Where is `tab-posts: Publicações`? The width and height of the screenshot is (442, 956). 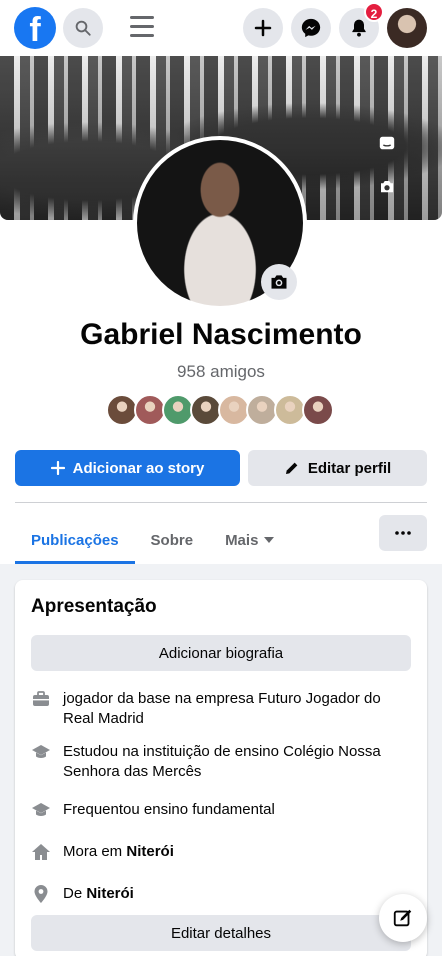 tab-posts: Publicações is located at coordinates (75, 540).